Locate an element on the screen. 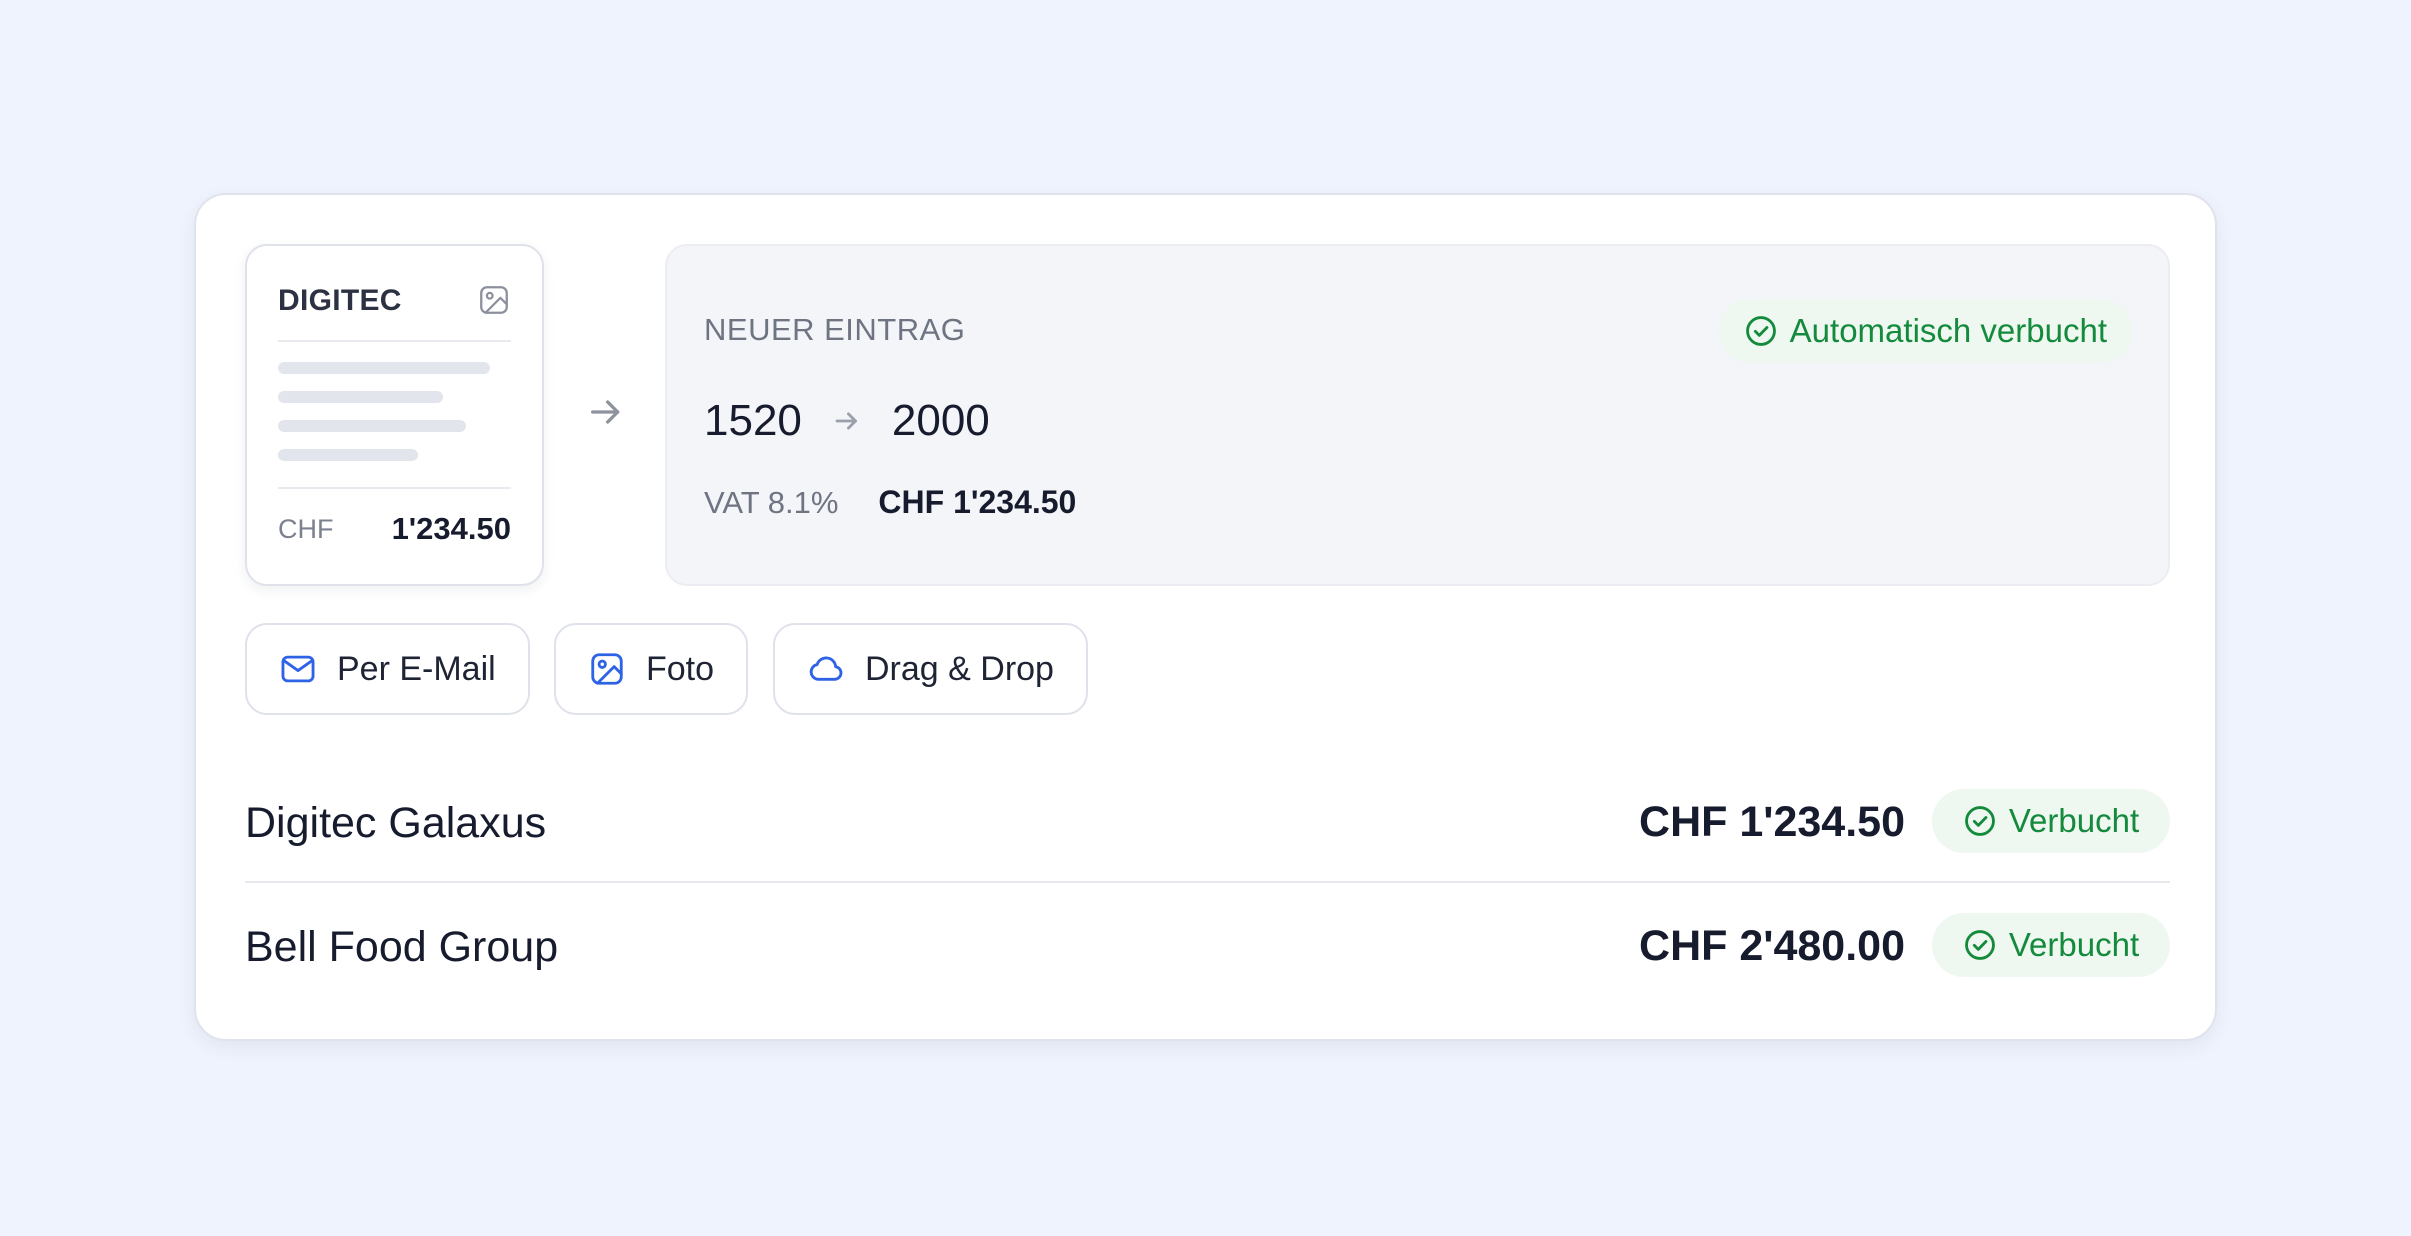  table-row: Digitec Galaxus CHF 1'234.50 Verbucht is located at coordinates (1207, 822).